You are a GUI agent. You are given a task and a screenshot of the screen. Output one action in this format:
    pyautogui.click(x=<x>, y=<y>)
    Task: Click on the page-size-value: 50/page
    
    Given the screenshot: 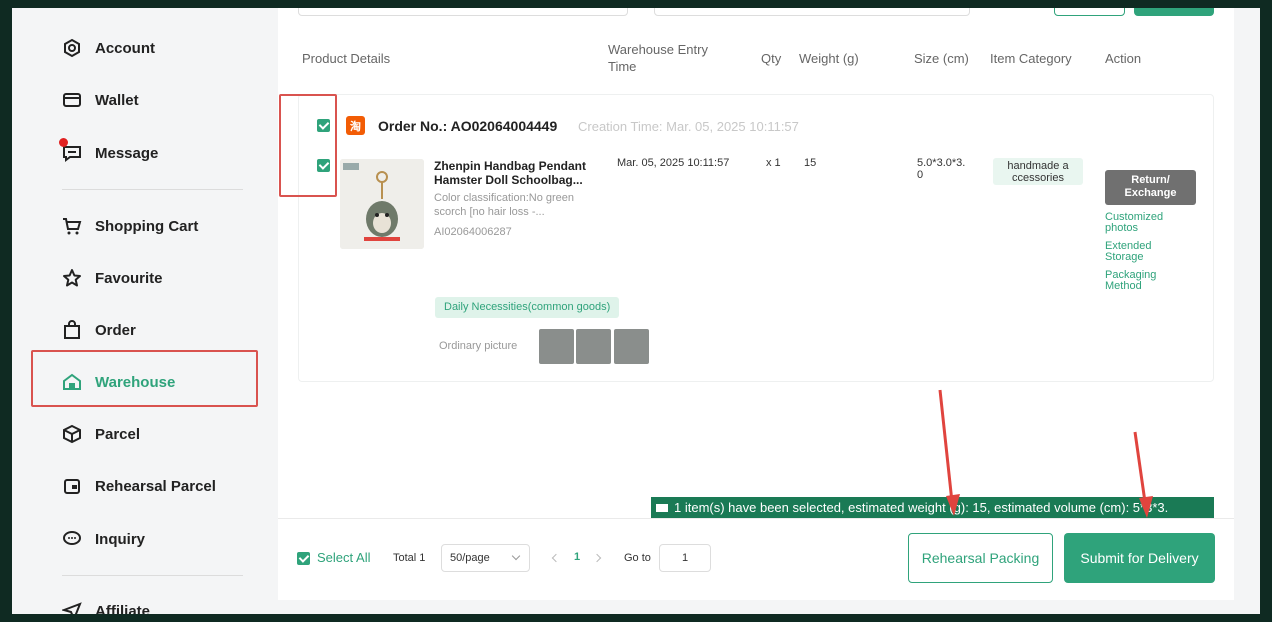 What is the action you would take?
    pyautogui.click(x=470, y=558)
    